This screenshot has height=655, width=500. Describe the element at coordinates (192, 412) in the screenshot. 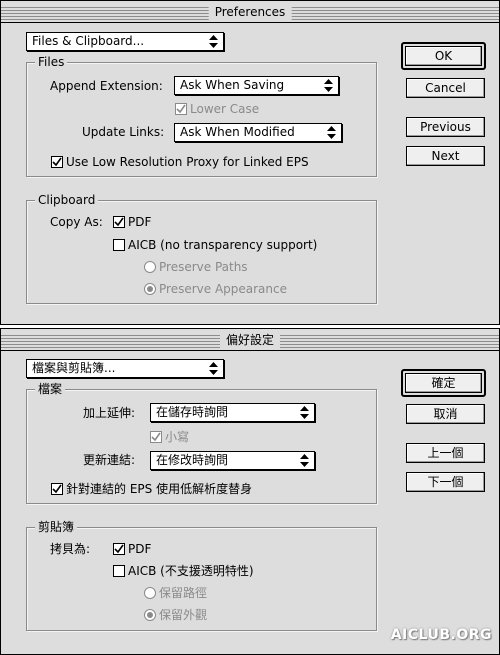

I see `append-extension-value: 在儲存時詢問` at that location.